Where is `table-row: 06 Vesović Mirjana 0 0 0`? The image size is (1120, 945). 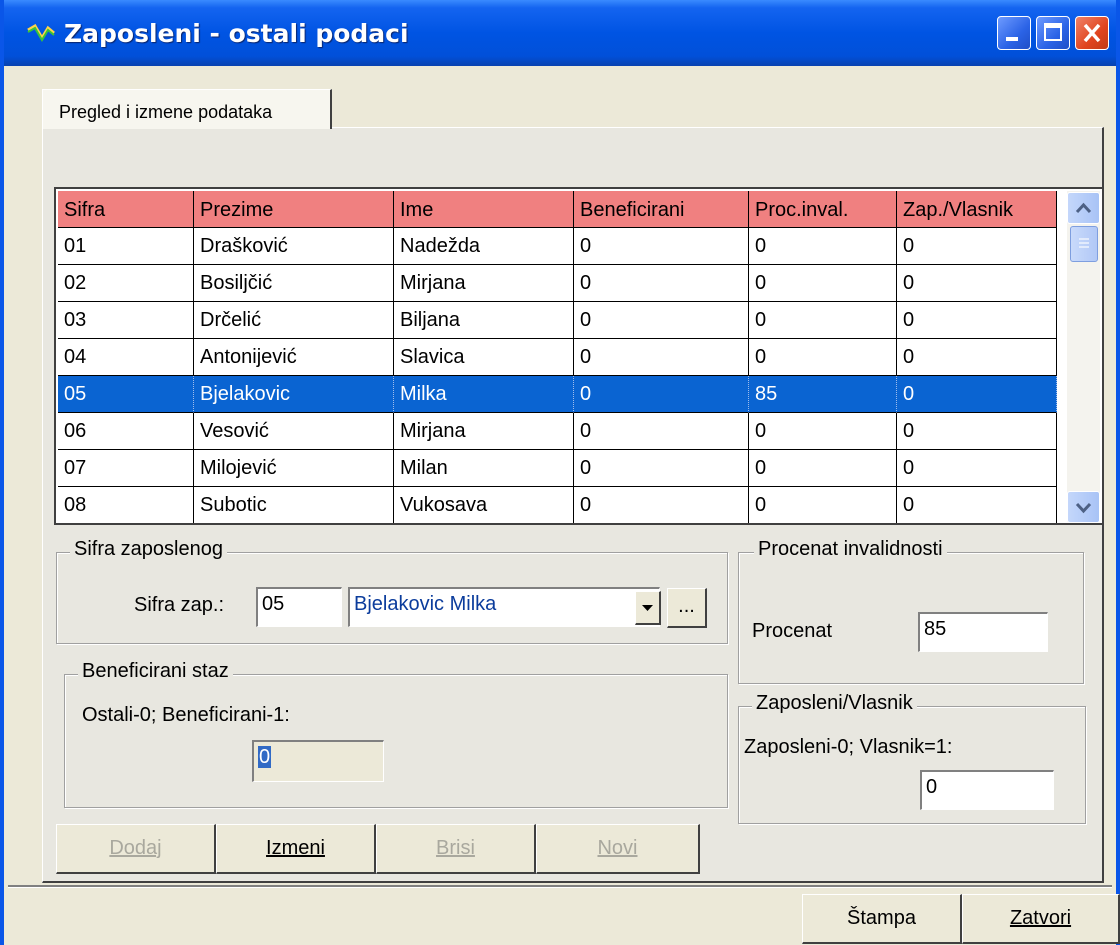
table-row: 06 Vesović Mirjana 0 0 0 is located at coordinates (557, 431).